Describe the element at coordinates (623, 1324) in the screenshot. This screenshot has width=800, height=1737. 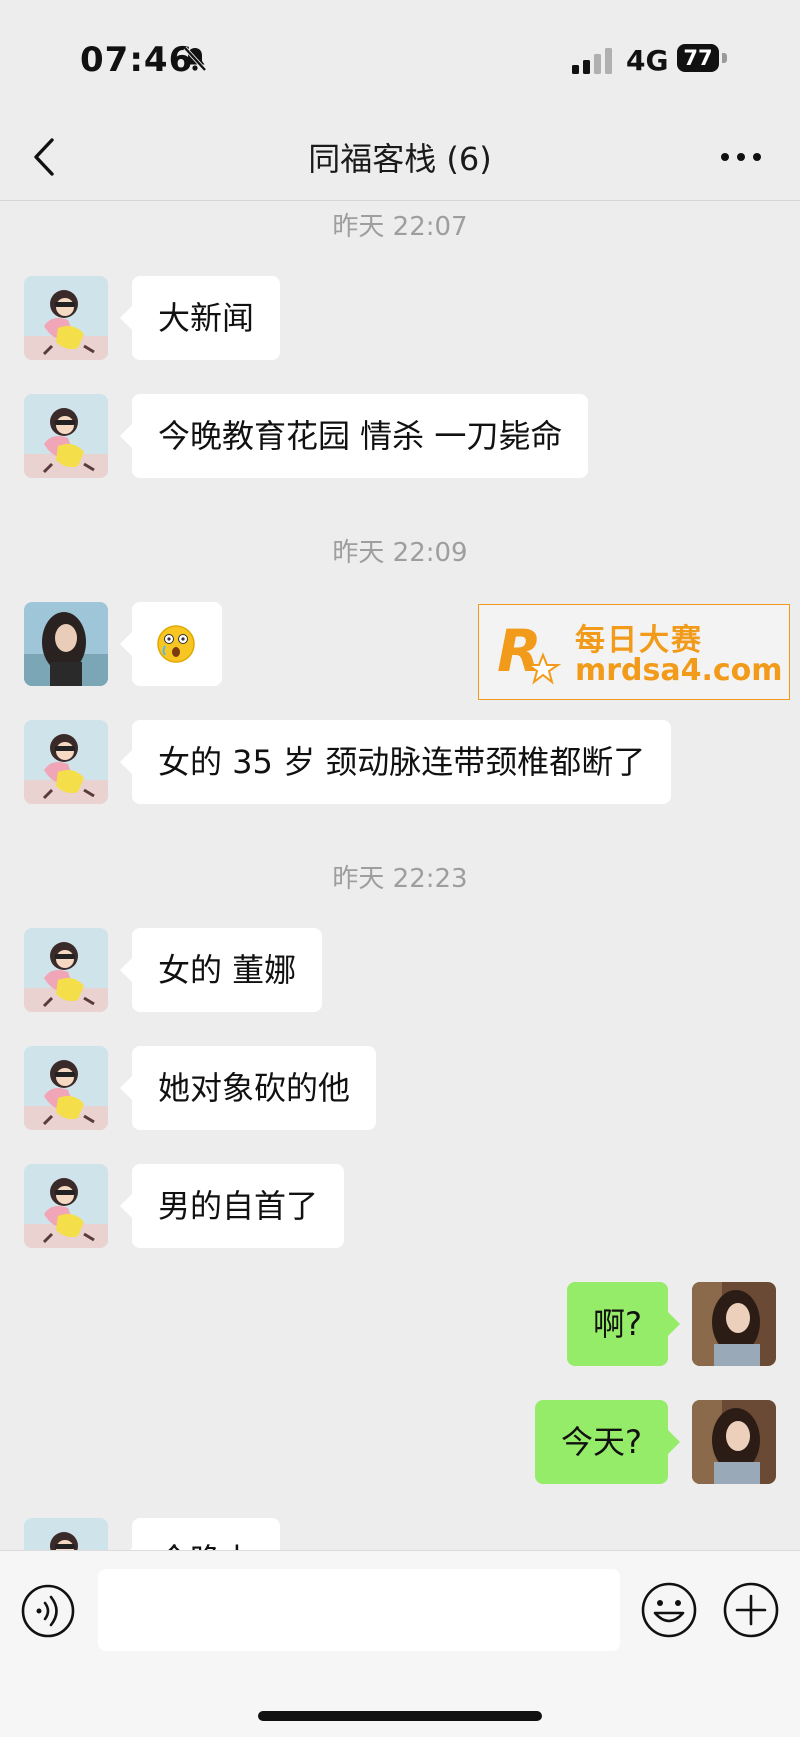
I see `message-bubble-self: 啊?` at that location.